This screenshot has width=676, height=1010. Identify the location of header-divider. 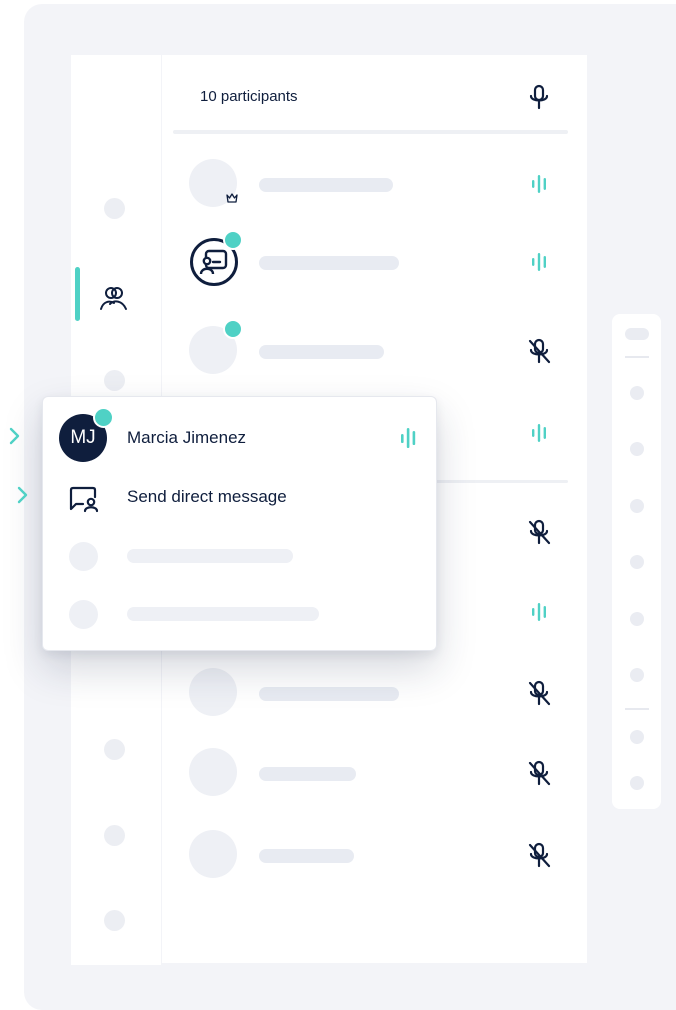
(370, 132).